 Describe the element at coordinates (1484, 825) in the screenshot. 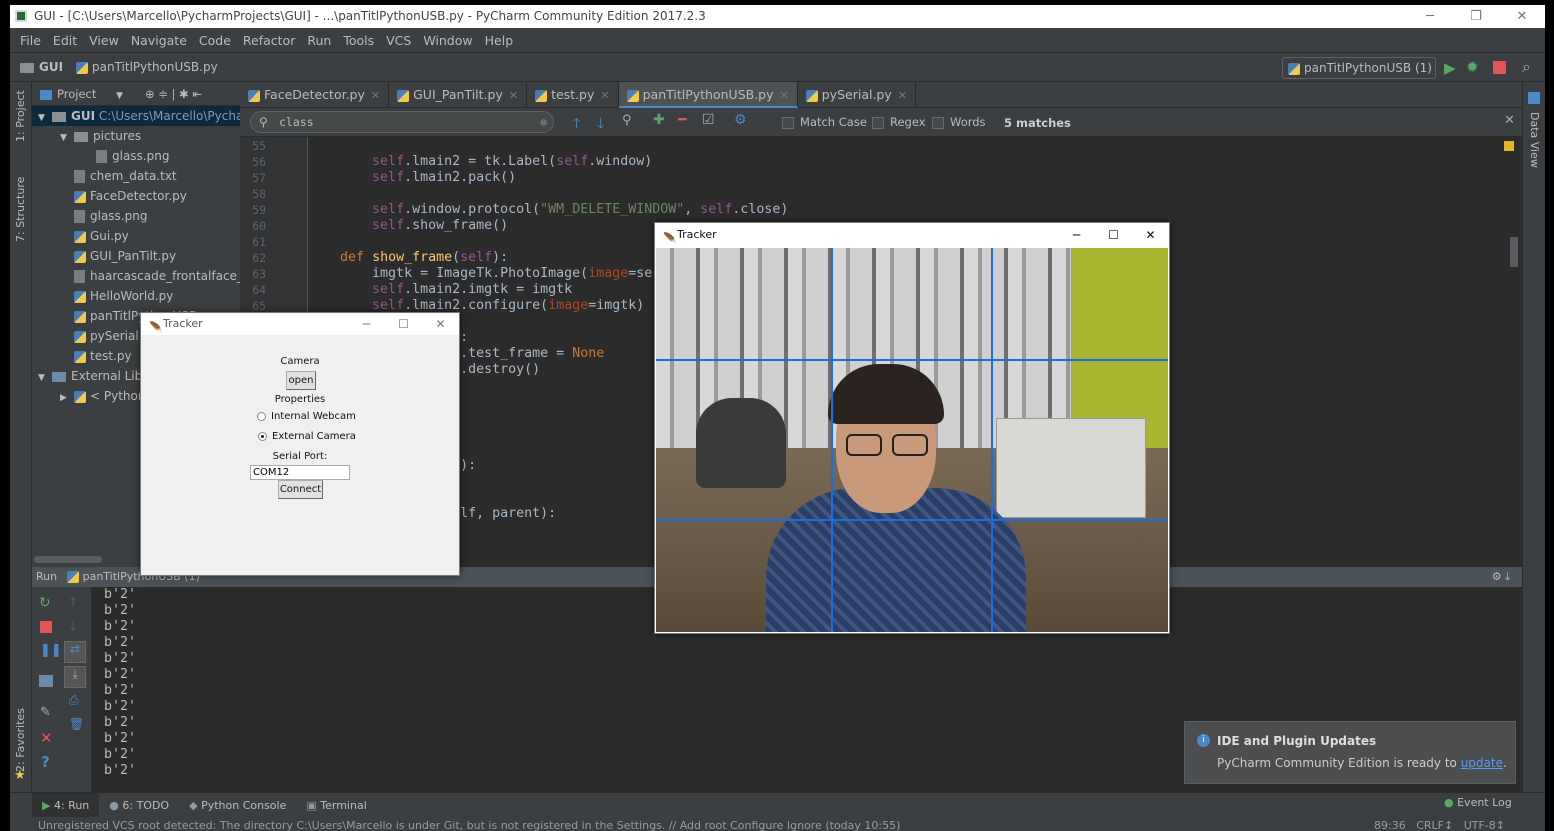

I see `file-encoding: UTF-8↕` at that location.